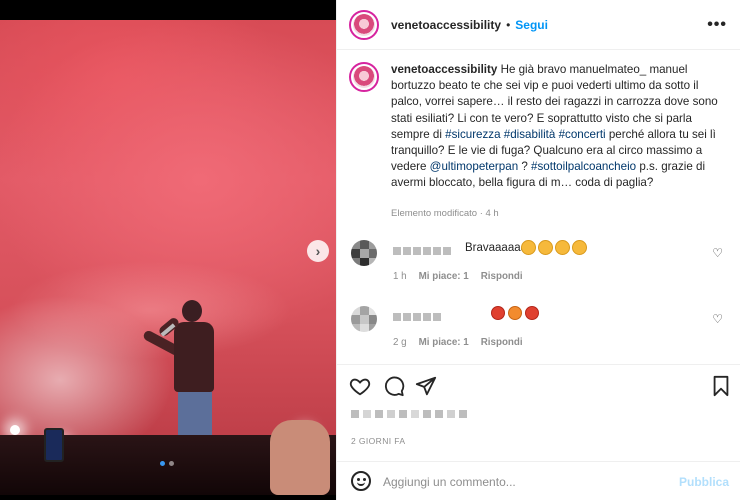 The image size is (740, 500). I want to click on hashtag-link: #sicurezza, so click(472, 134).